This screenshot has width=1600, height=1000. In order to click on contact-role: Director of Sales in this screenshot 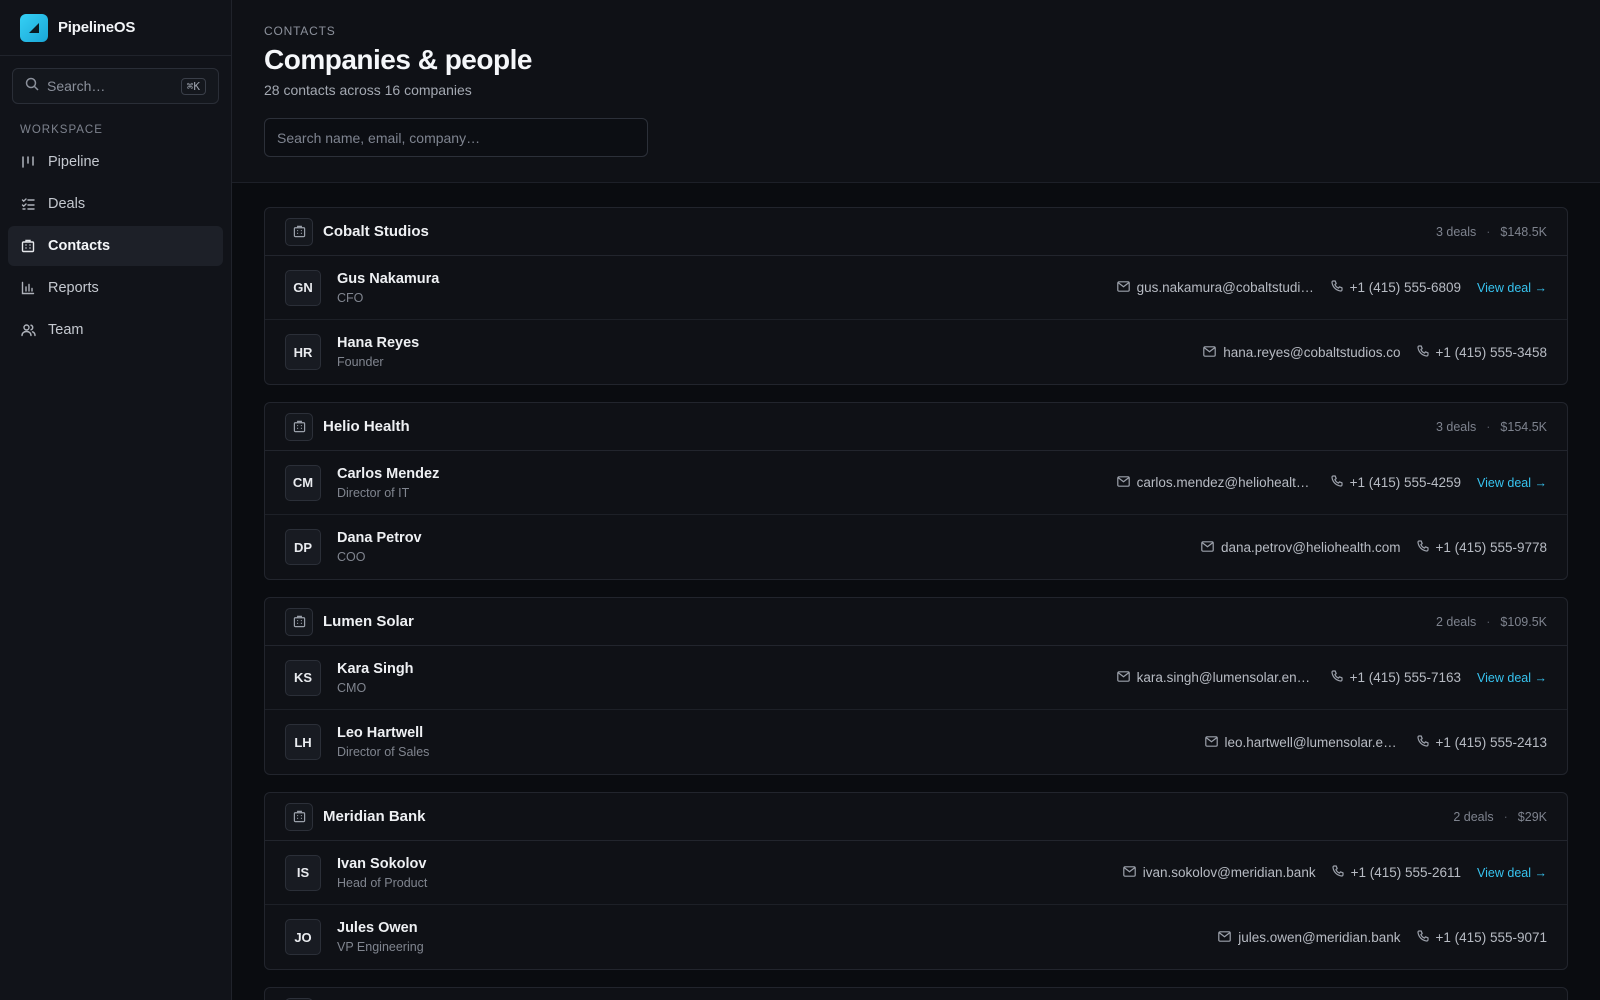, I will do `click(383, 752)`.